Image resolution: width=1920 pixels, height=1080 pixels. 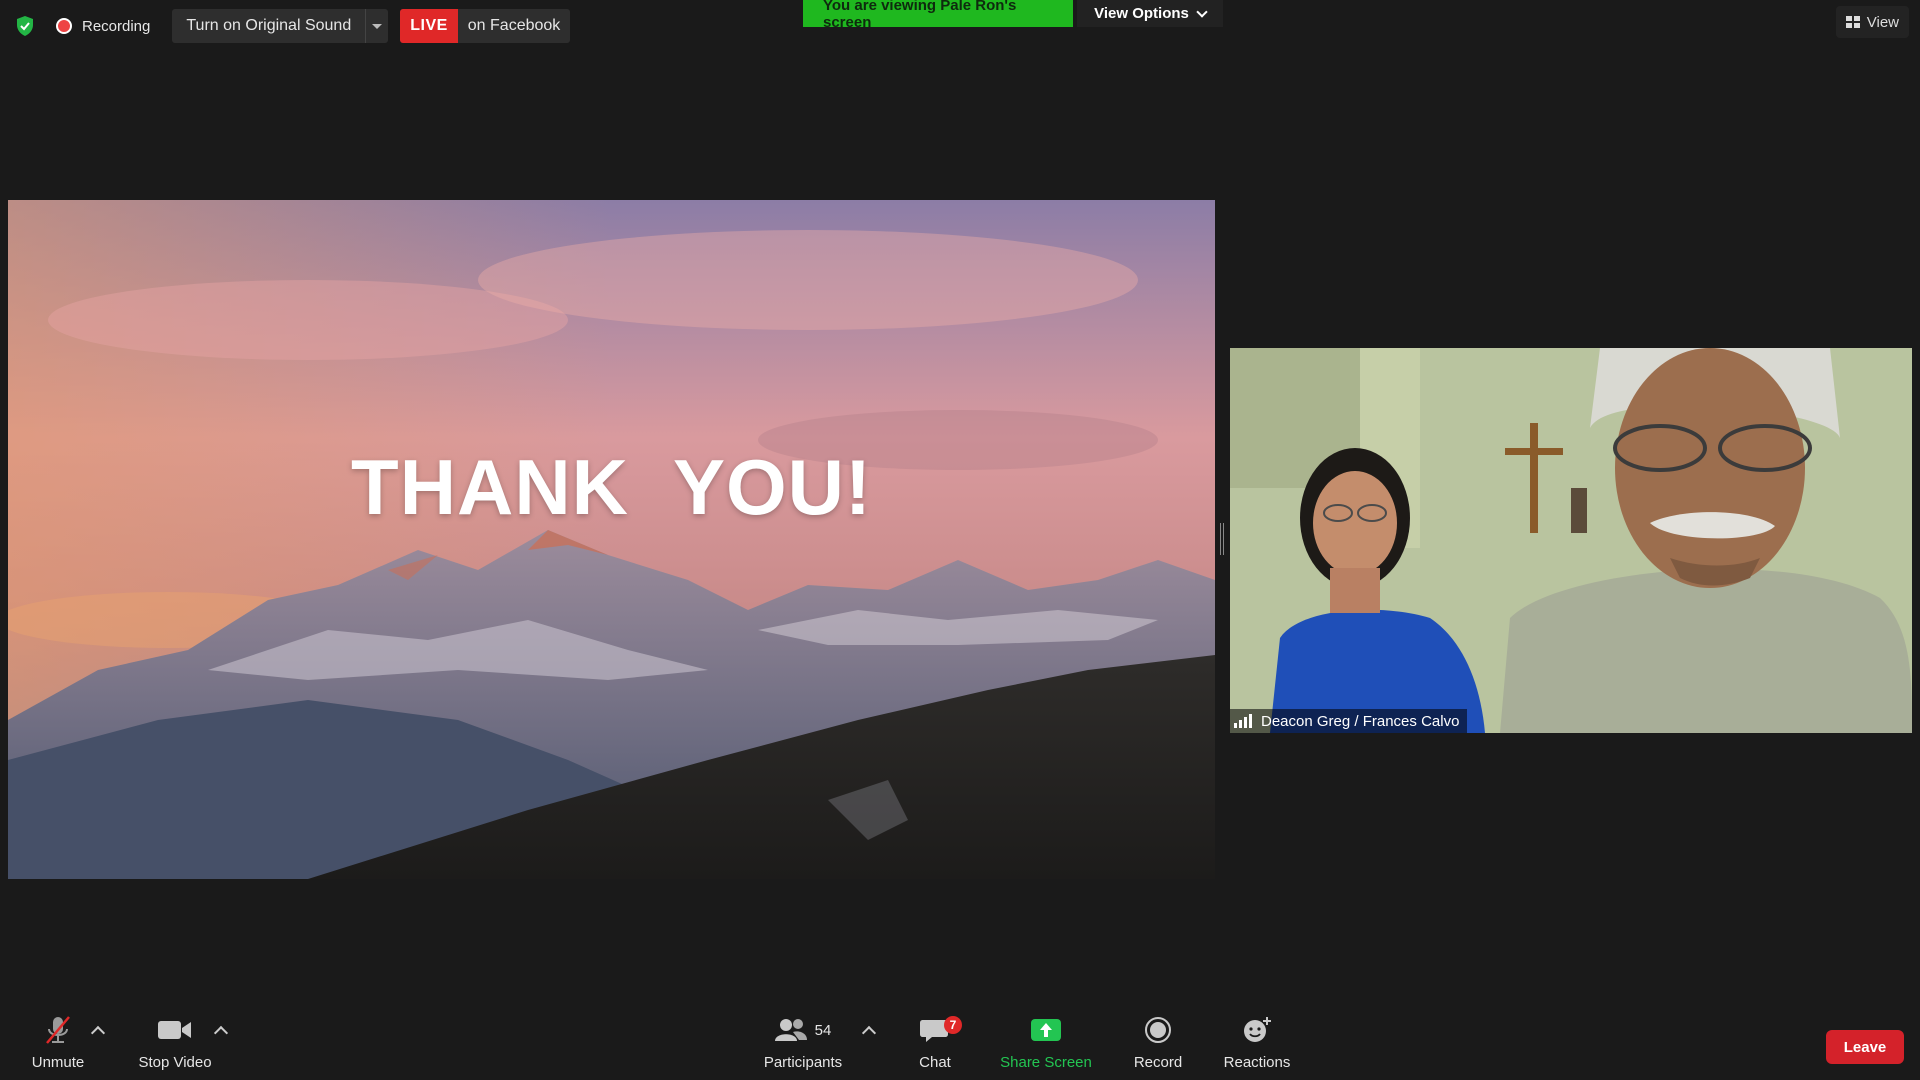 I want to click on participants-options-chevron-icon, so click(x=869, y=1033).